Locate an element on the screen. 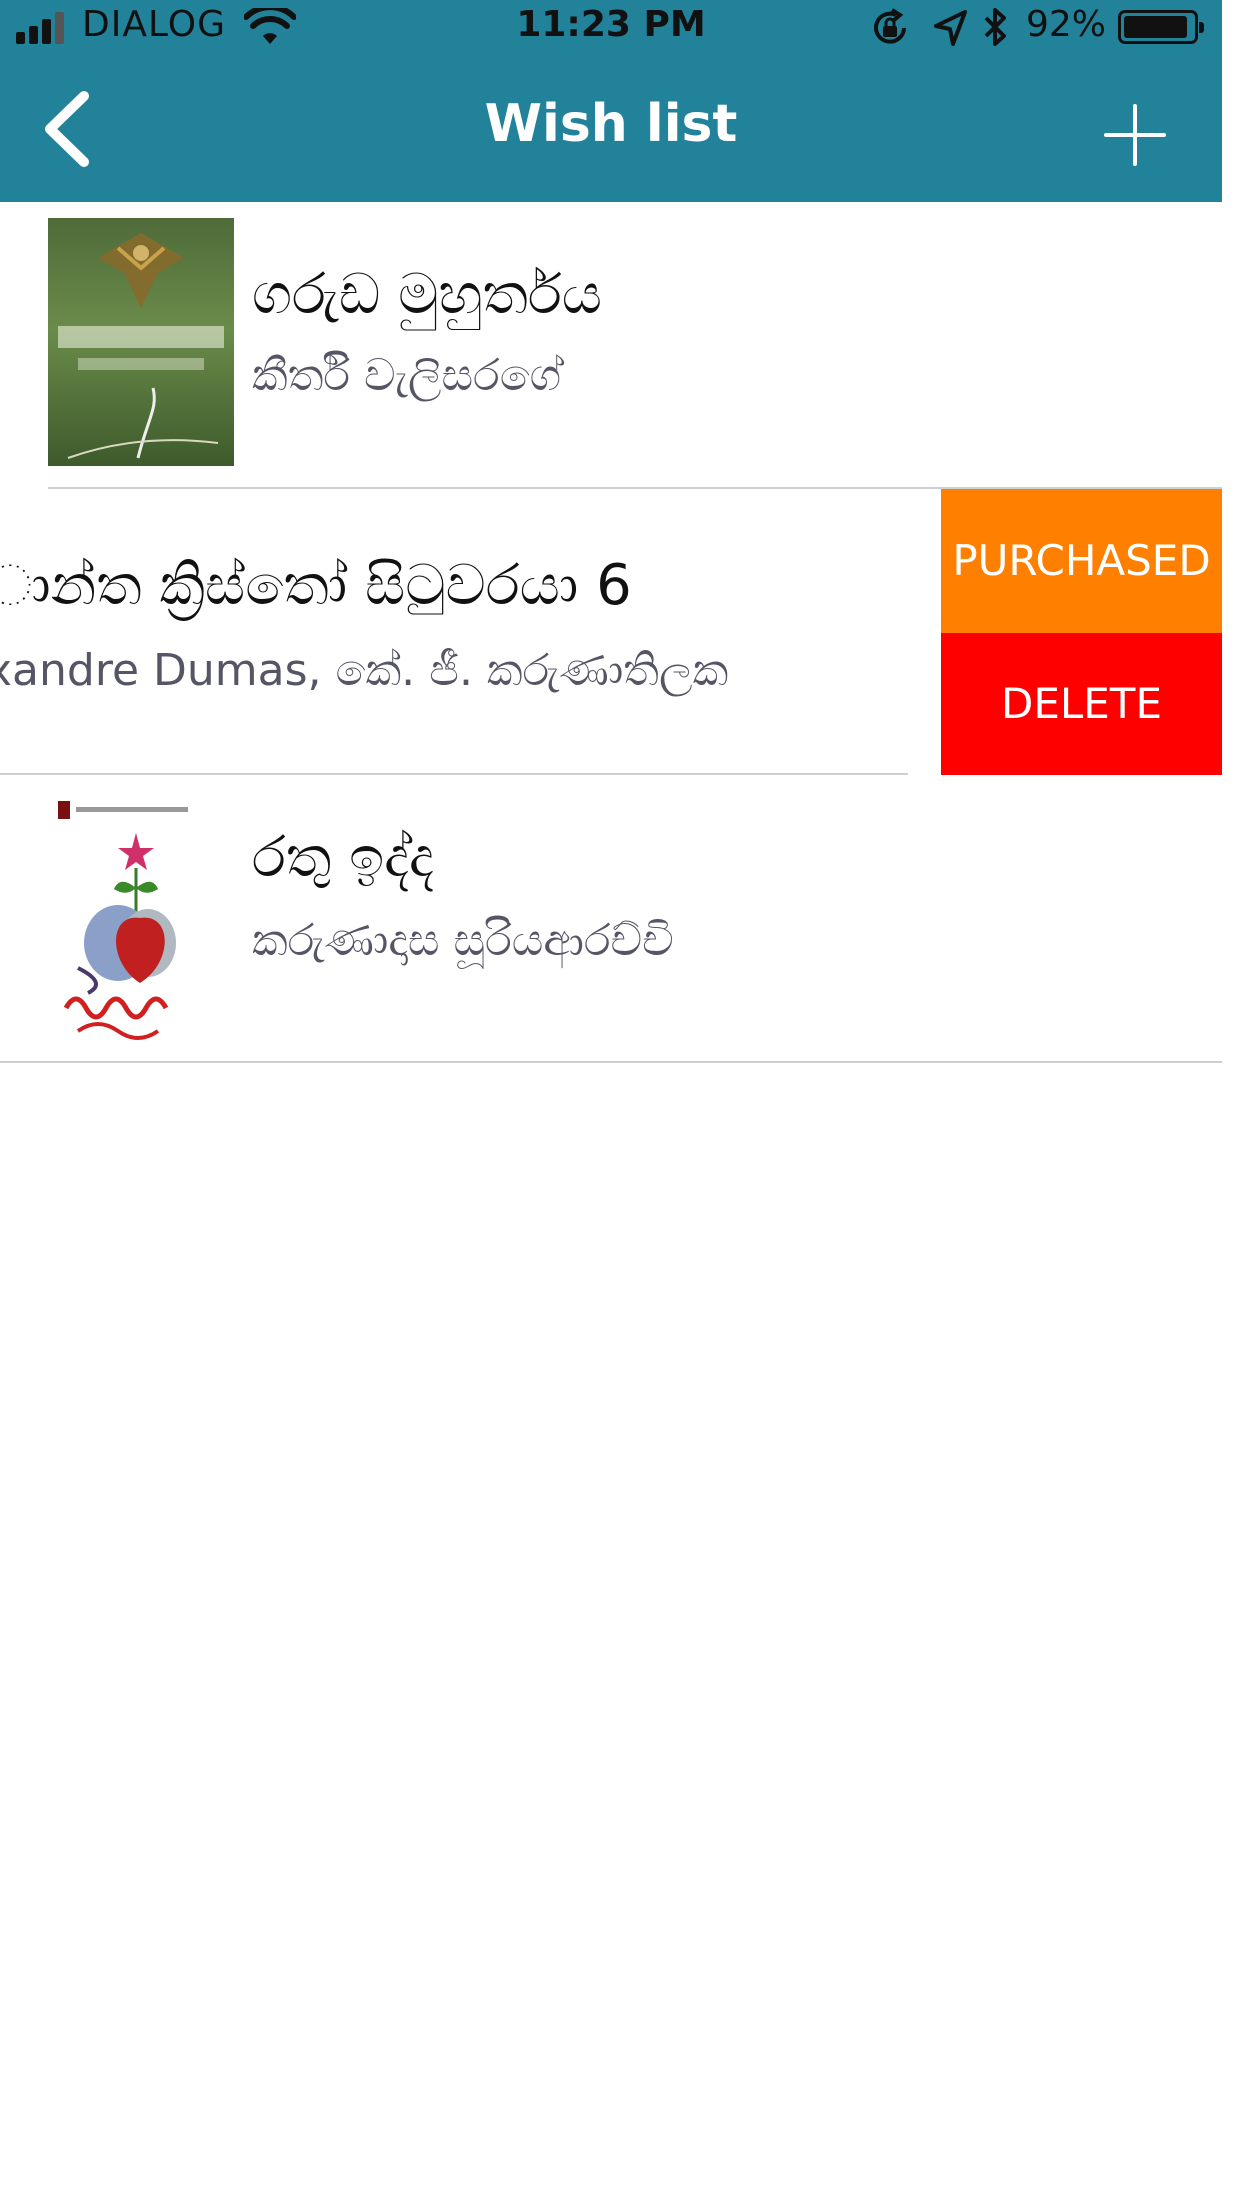  book-row: ගරුඩ මුහුර්තය කීර්ති වැලිසරගේ is located at coordinates (611, 345).